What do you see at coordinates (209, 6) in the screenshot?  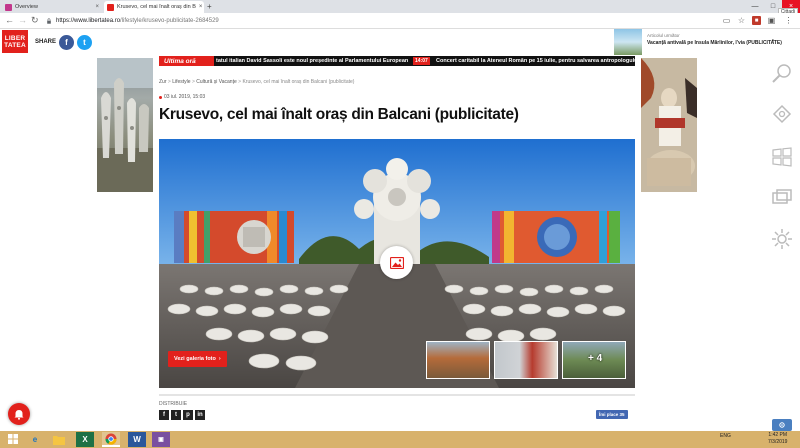 I see `new-tab-button: +` at bounding box center [209, 6].